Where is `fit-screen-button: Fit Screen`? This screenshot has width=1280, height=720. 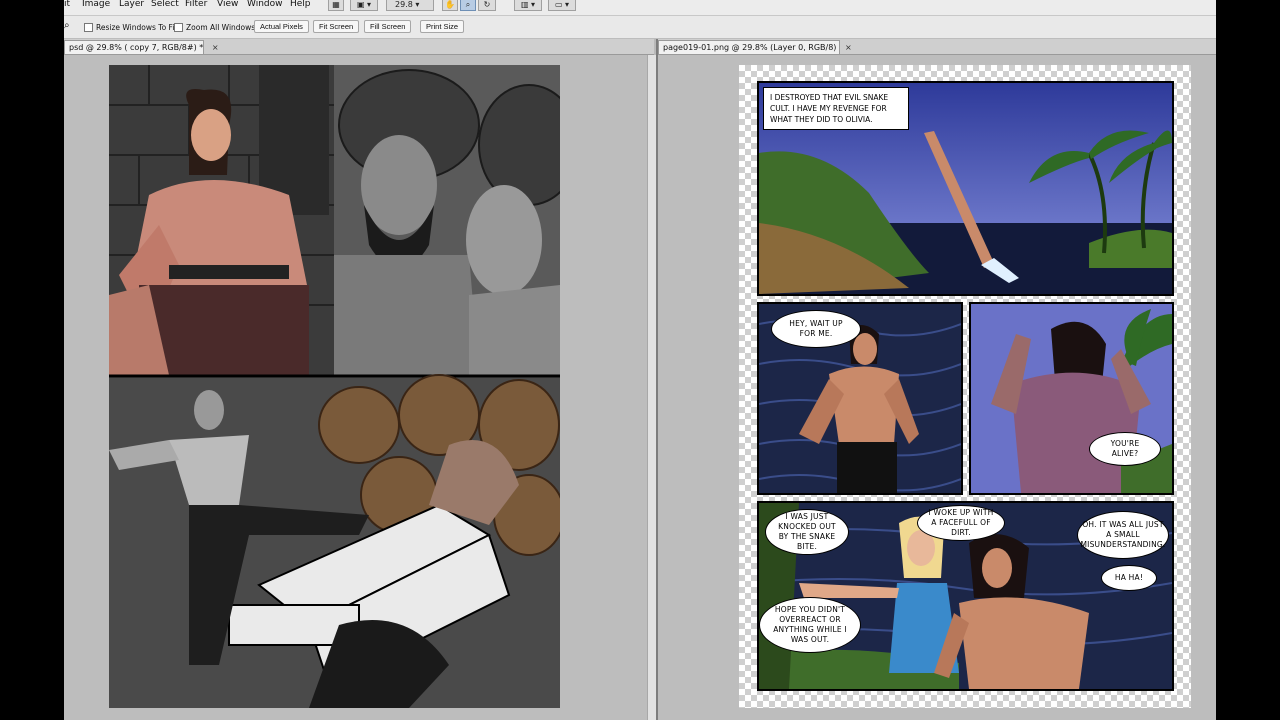 fit-screen-button: Fit Screen is located at coordinates (336, 26).